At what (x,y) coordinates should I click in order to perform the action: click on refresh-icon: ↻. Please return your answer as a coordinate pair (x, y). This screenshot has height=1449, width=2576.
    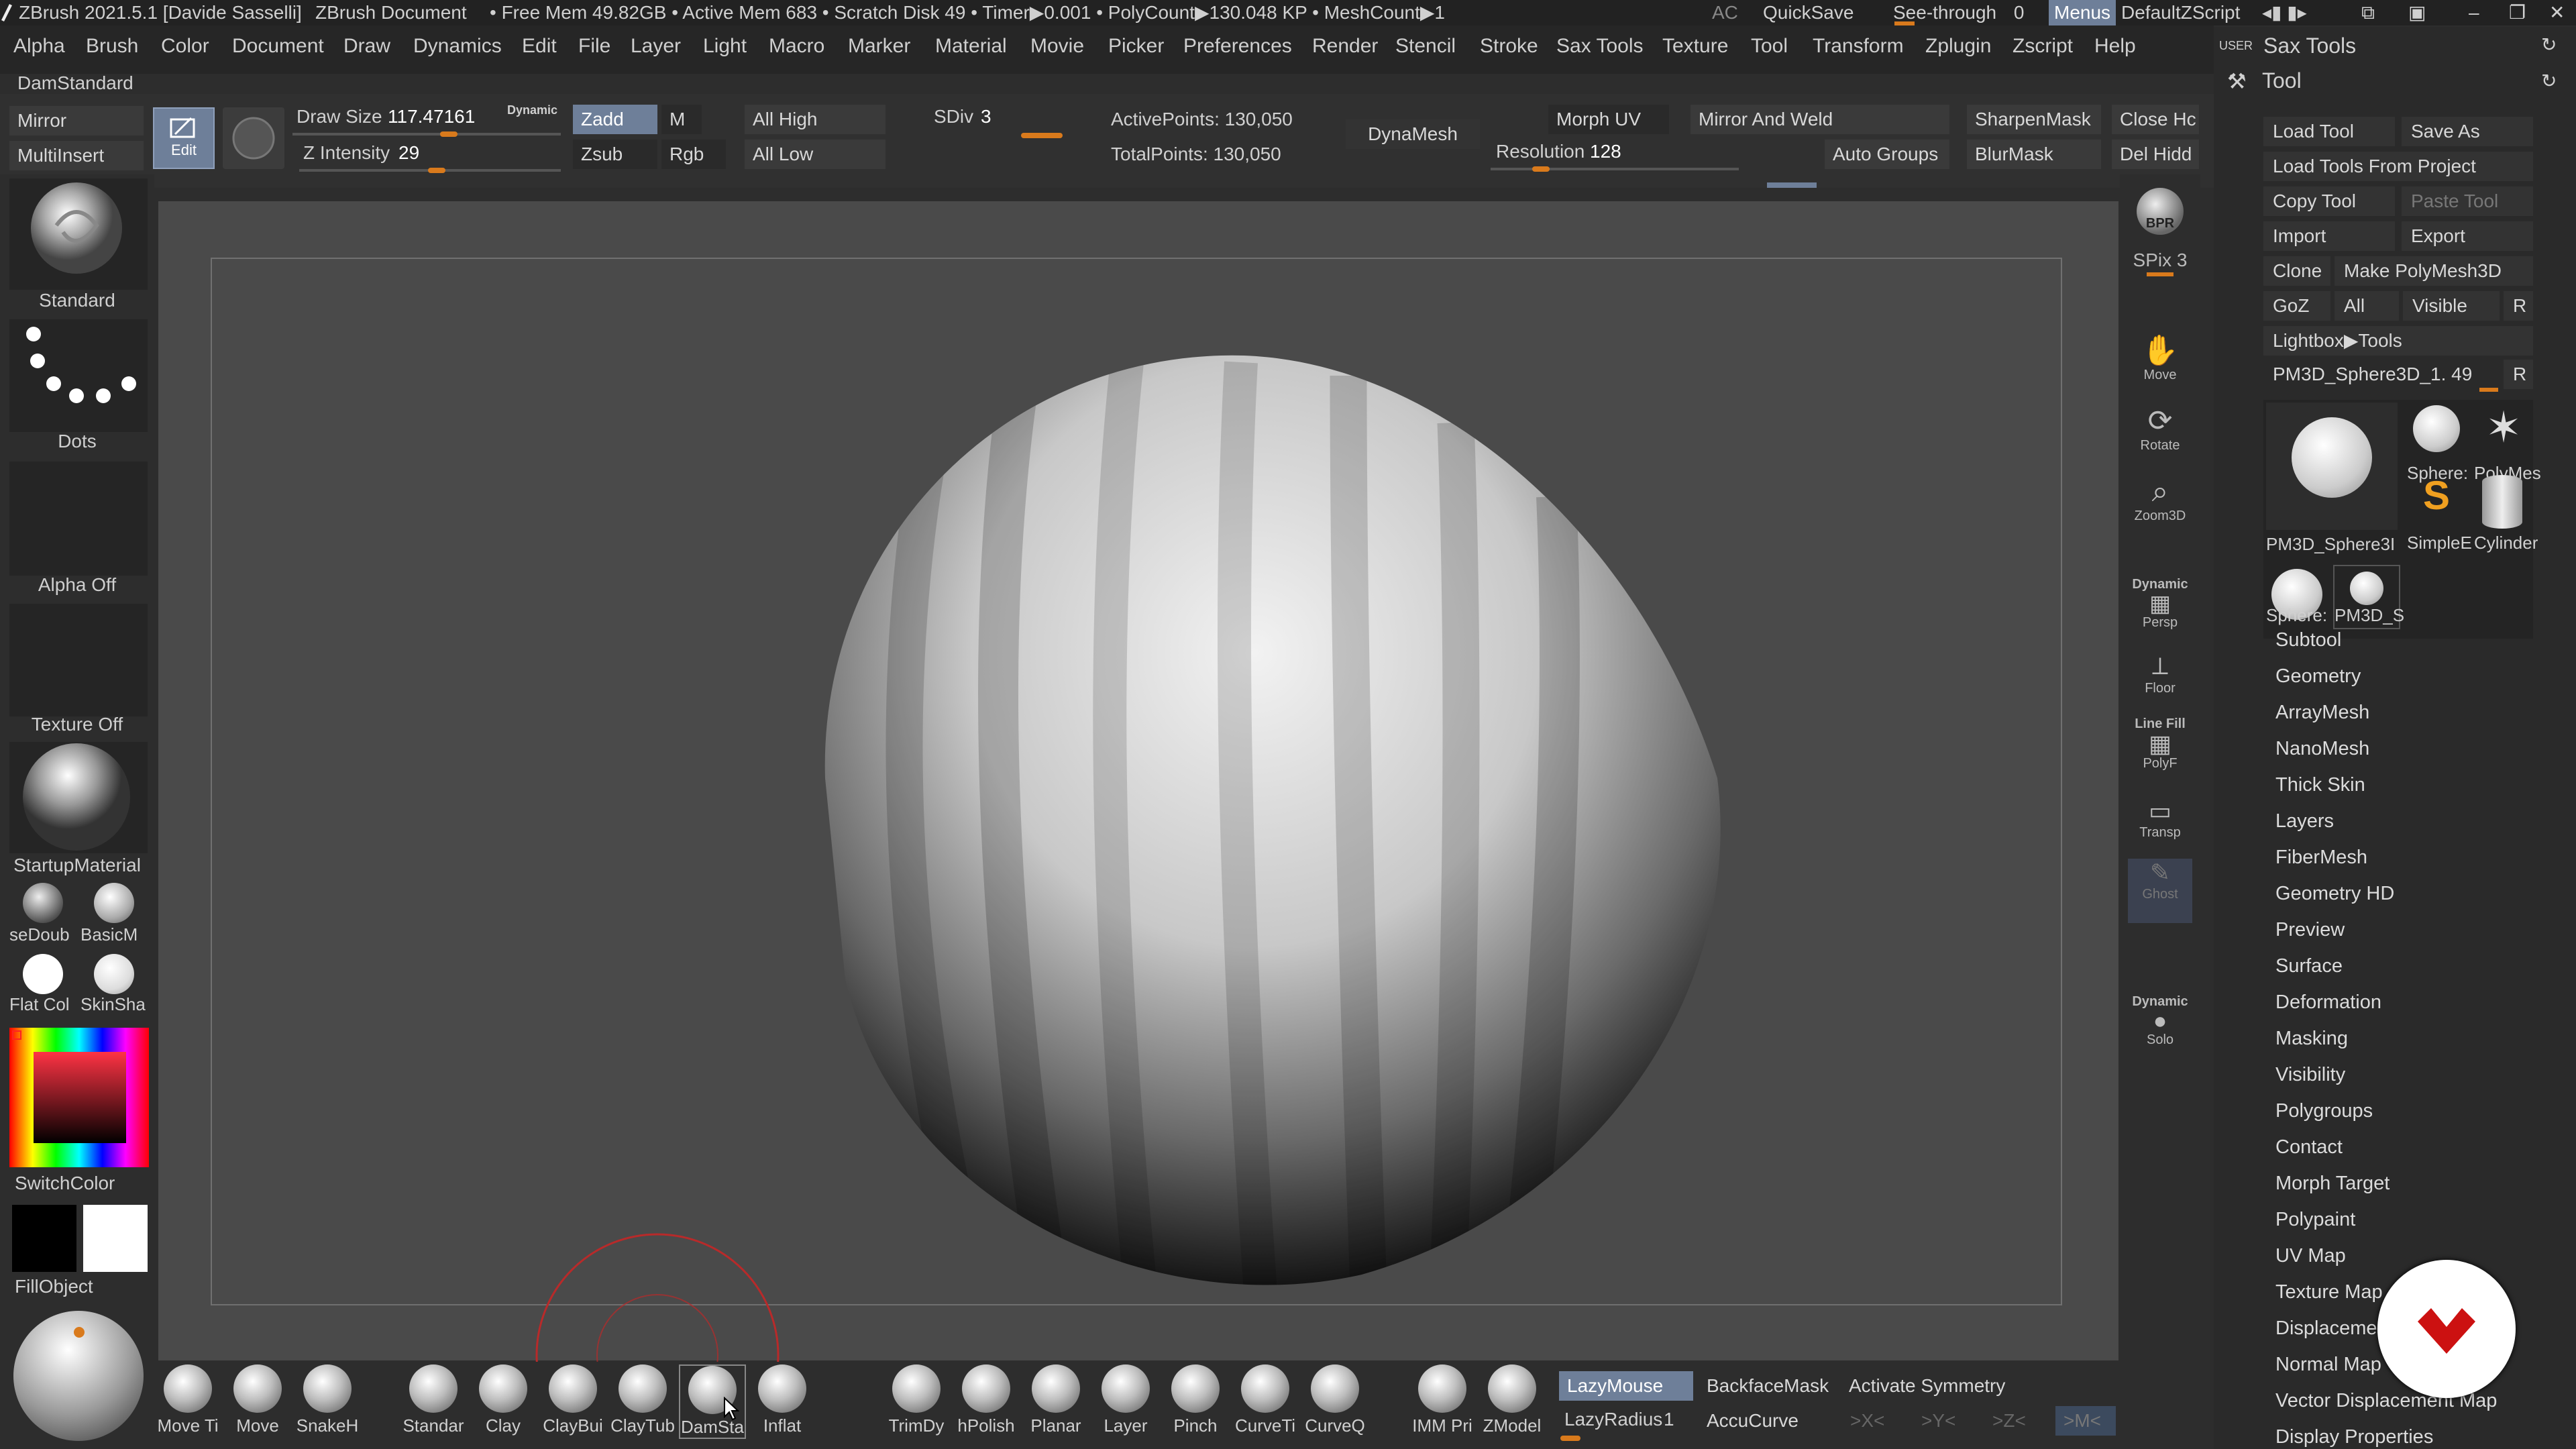
    Looking at the image, I should click on (2549, 45).